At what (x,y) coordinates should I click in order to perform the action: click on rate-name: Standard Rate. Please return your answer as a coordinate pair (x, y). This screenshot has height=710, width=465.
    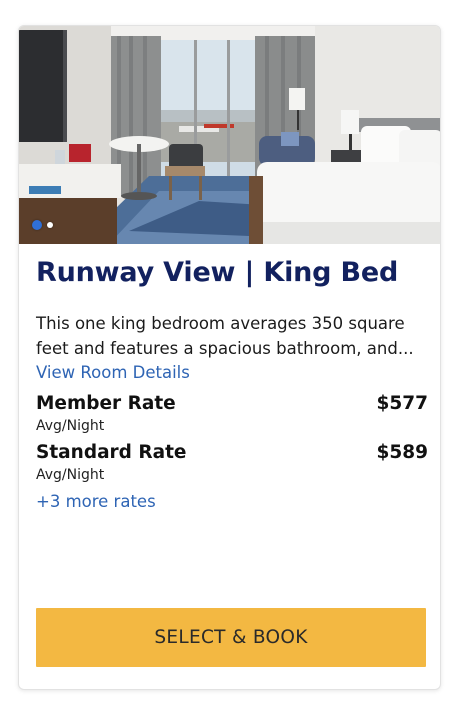
    Looking at the image, I should click on (111, 452).